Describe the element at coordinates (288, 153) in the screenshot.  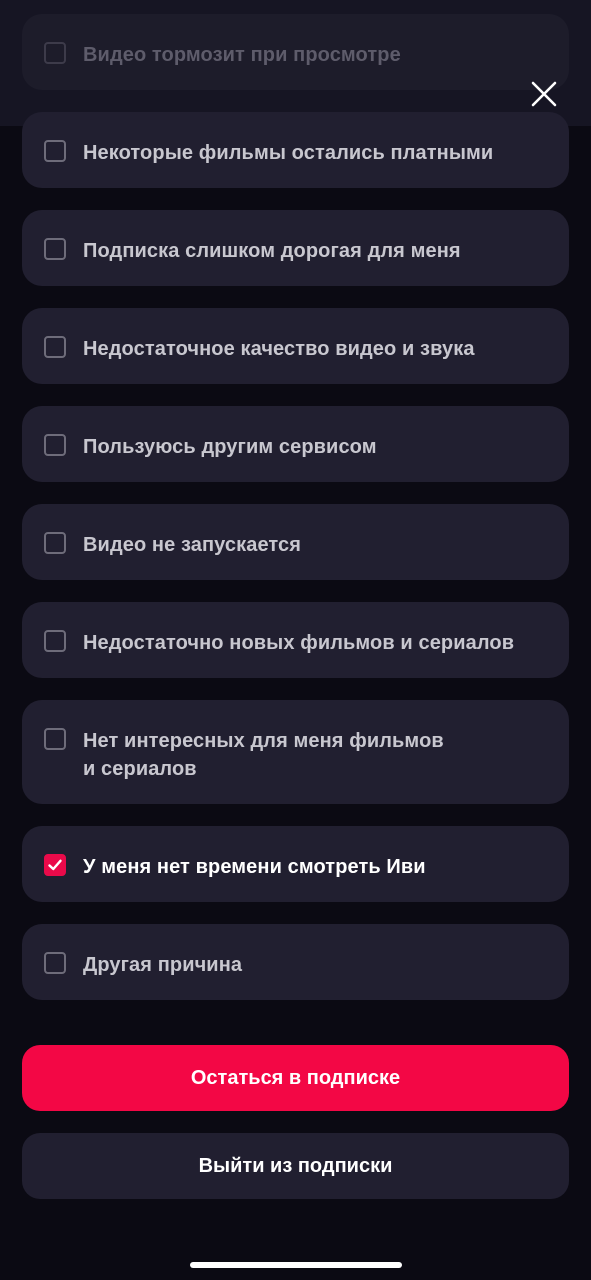
I see `reason-label: Некоторые фильмы остались платными` at that location.